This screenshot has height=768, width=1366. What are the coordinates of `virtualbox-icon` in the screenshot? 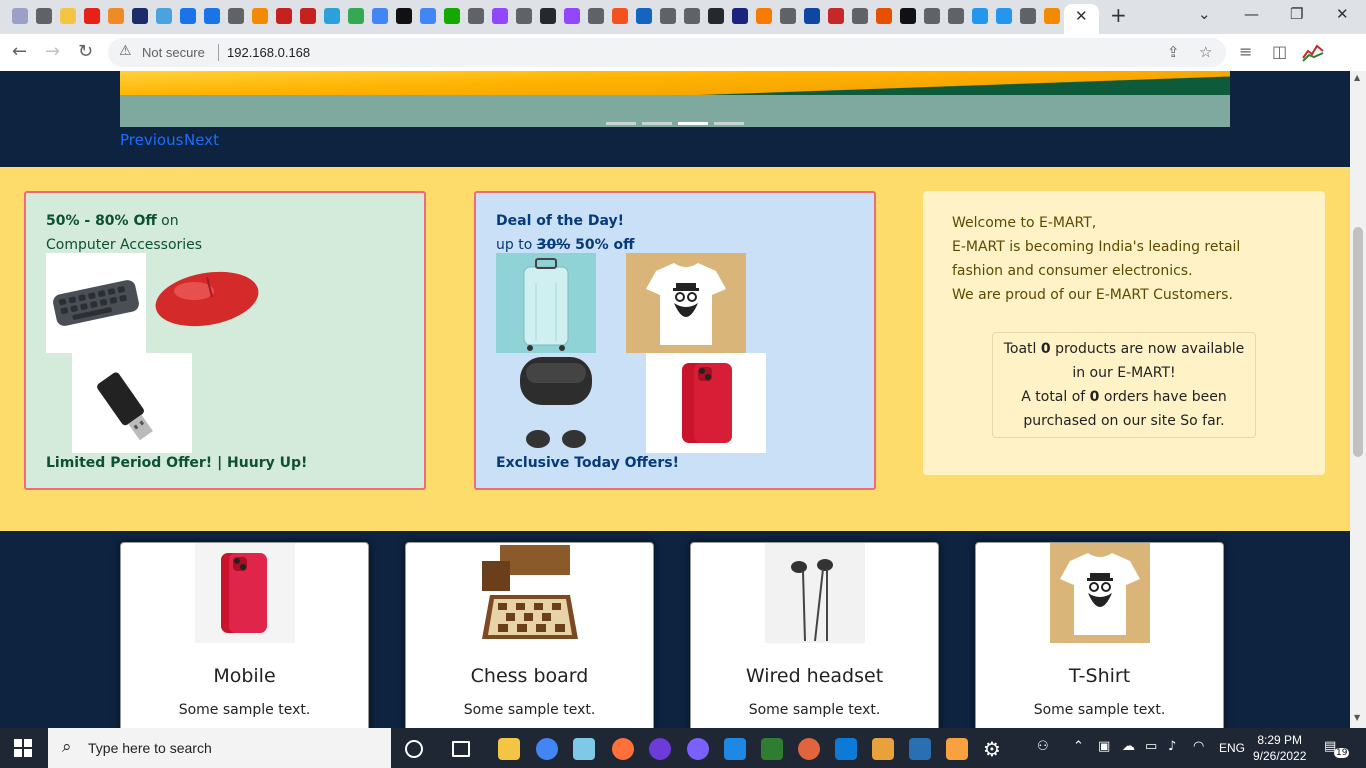 It's located at (920, 749).